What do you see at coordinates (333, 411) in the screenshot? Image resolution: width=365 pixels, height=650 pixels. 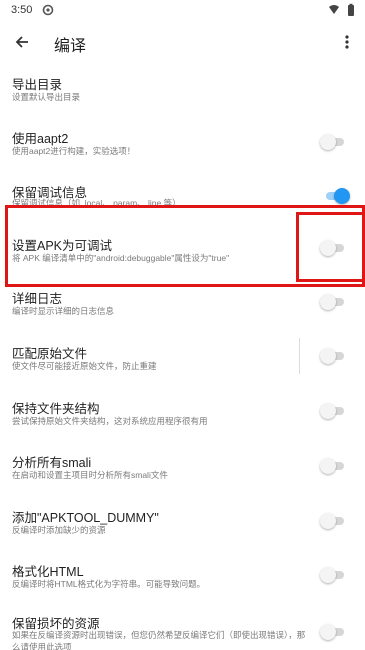 I see `toggle-keep-folder-structure` at bounding box center [333, 411].